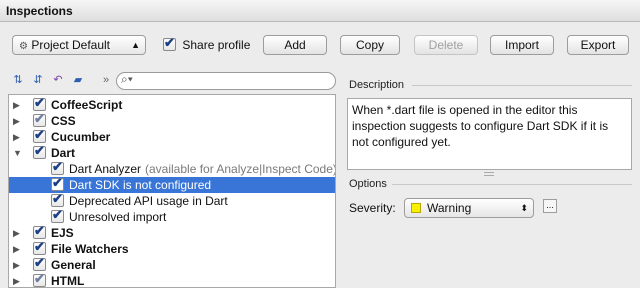 Image resolution: width=640 pixels, height=288 pixels. I want to click on tree-row: ▶ CSS, so click(172, 120).